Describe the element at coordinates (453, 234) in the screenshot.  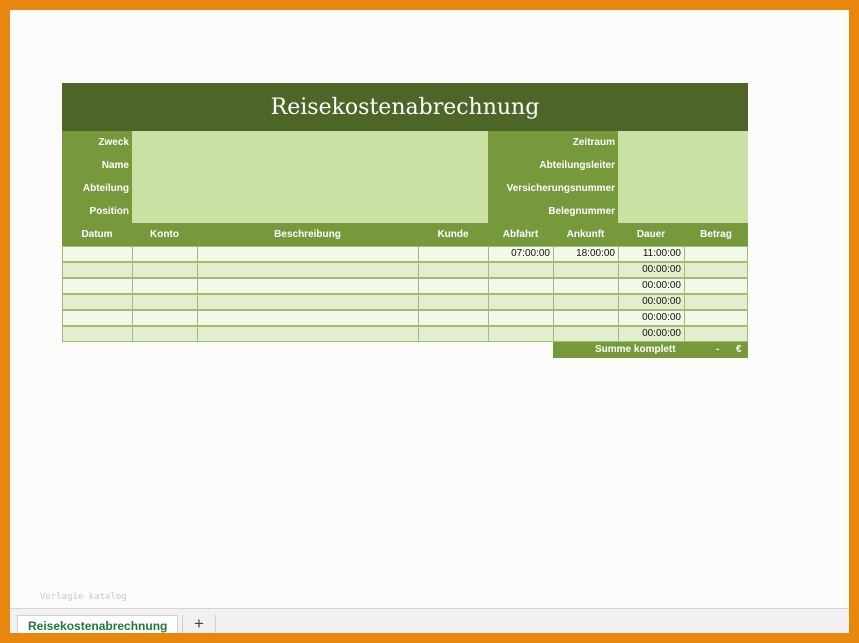
I see `col-kunde: Kunde` at that location.